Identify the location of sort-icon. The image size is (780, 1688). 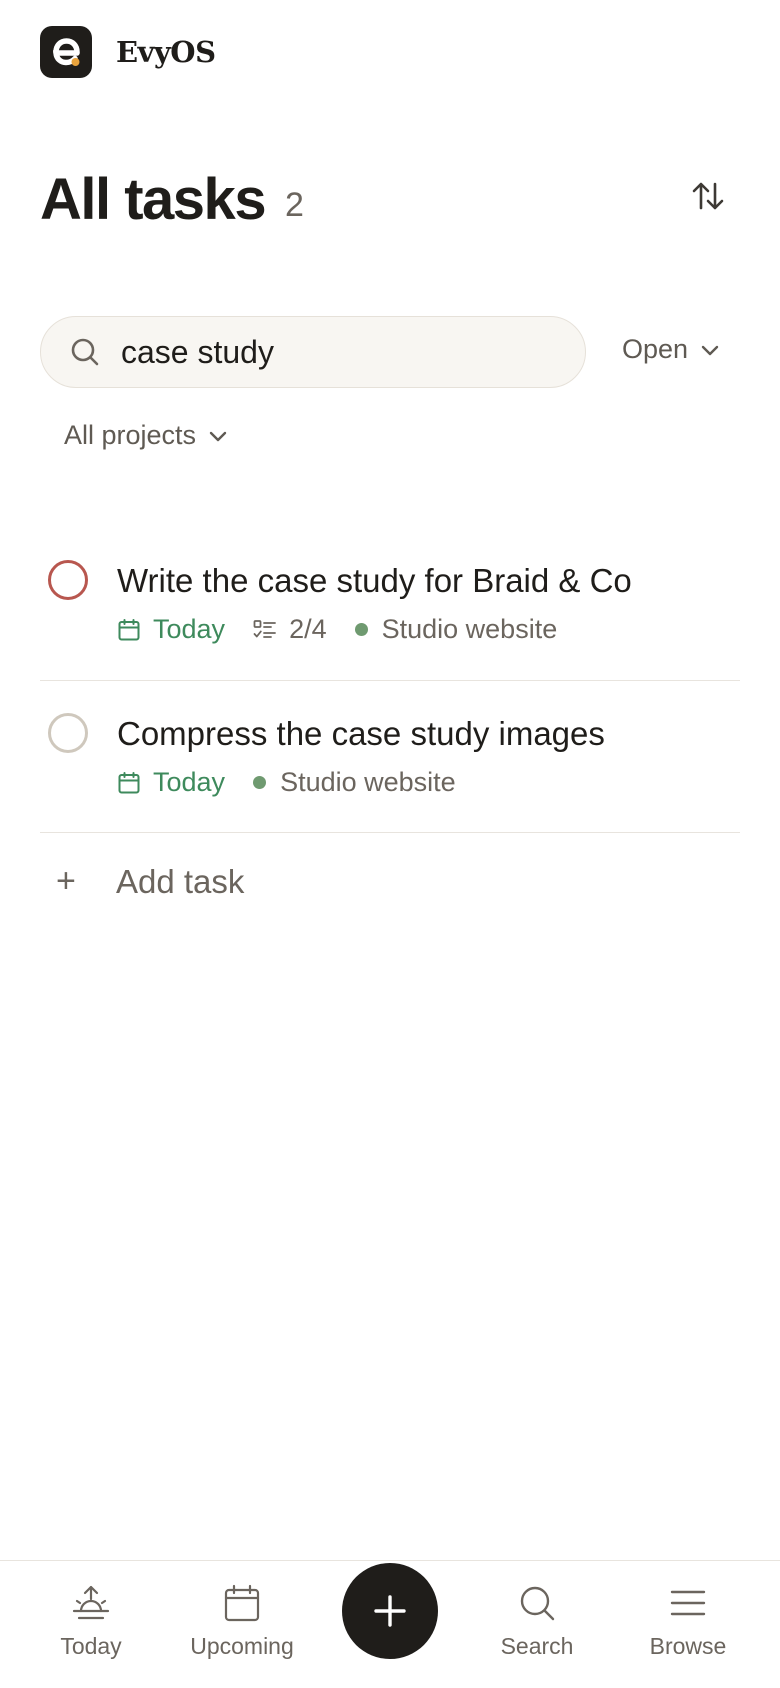
(708, 196).